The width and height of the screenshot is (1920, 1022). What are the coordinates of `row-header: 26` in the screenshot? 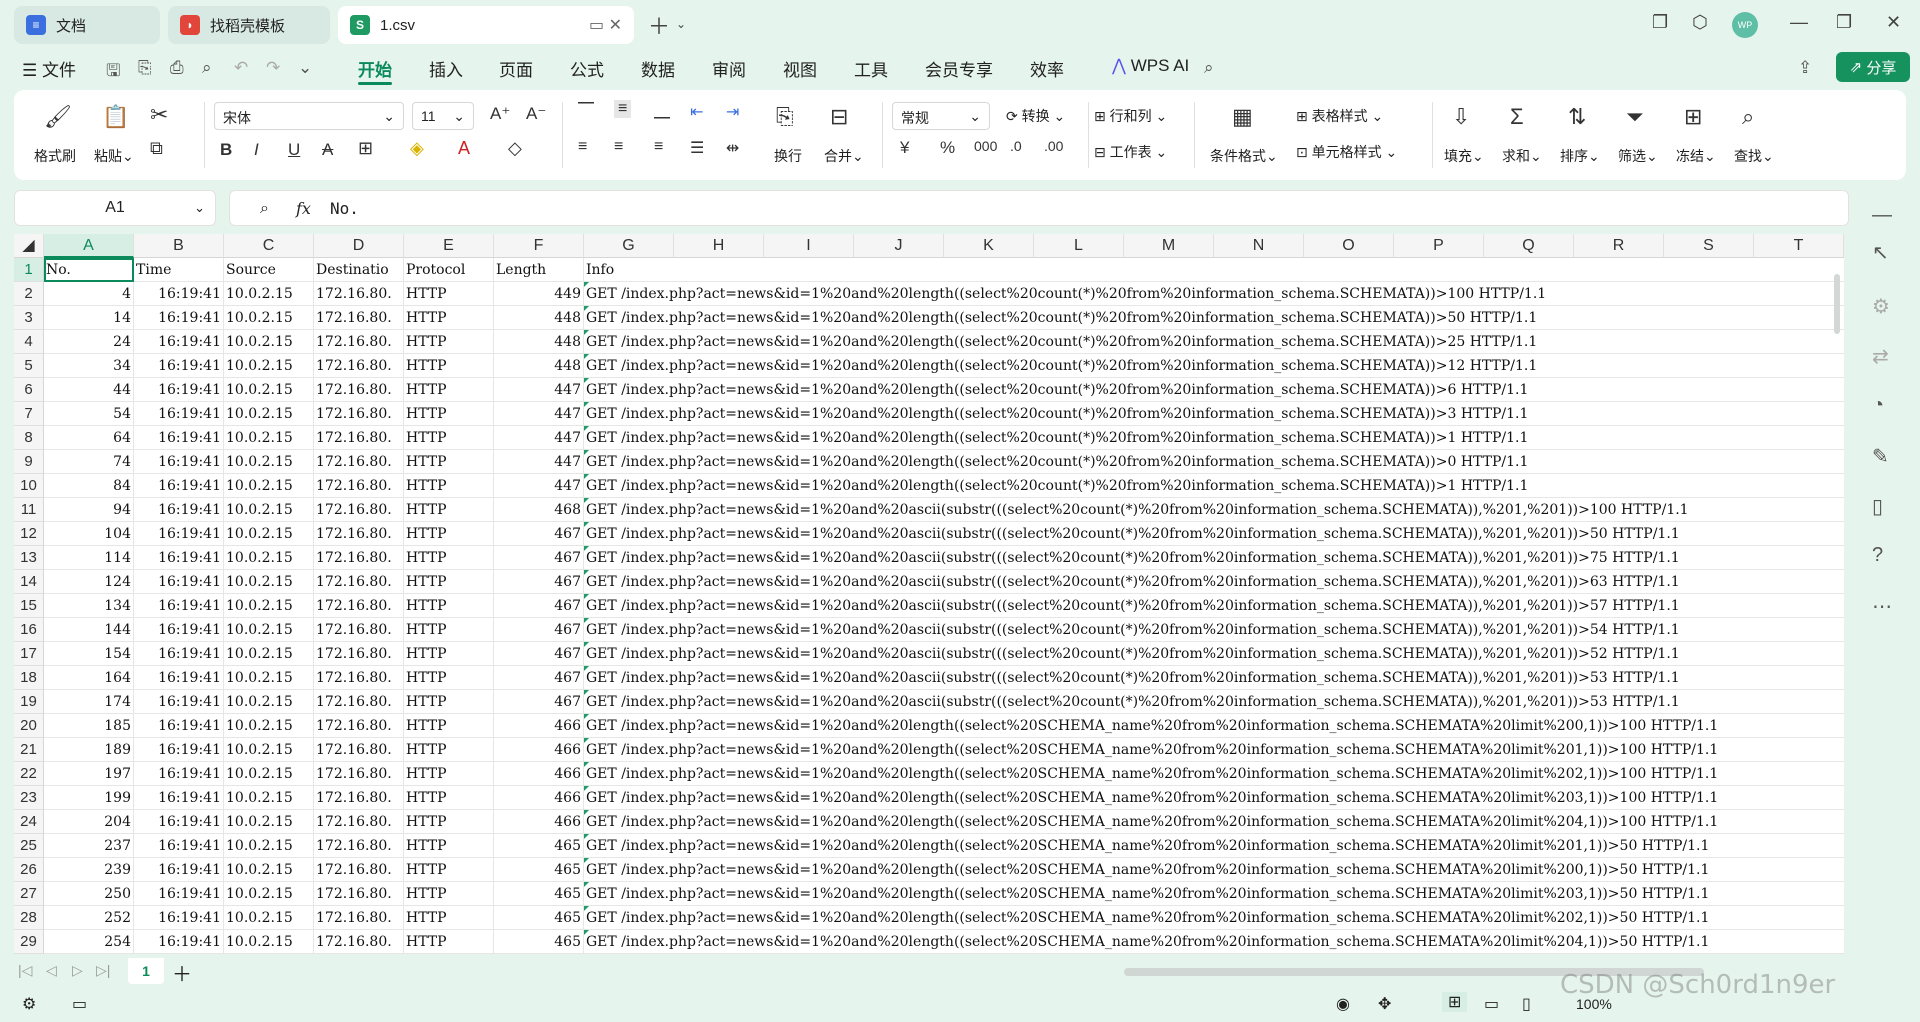 It's located at (29, 870).